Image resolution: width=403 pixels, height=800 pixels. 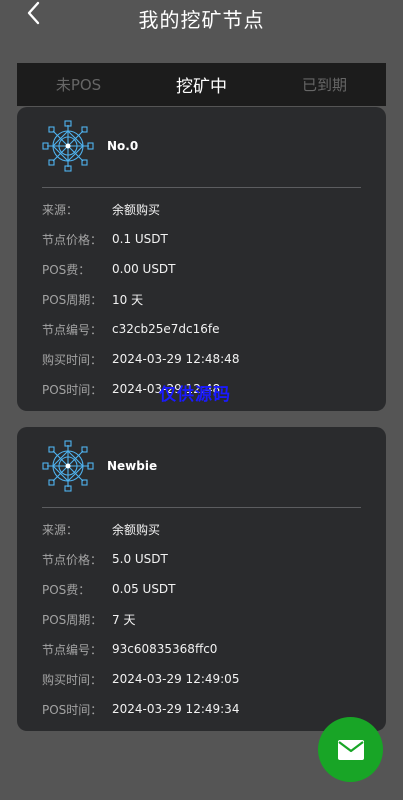 What do you see at coordinates (201, 619) in the screenshot?
I see `info-row-pos-period: POS周期： 7 天` at bounding box center [201, 619].